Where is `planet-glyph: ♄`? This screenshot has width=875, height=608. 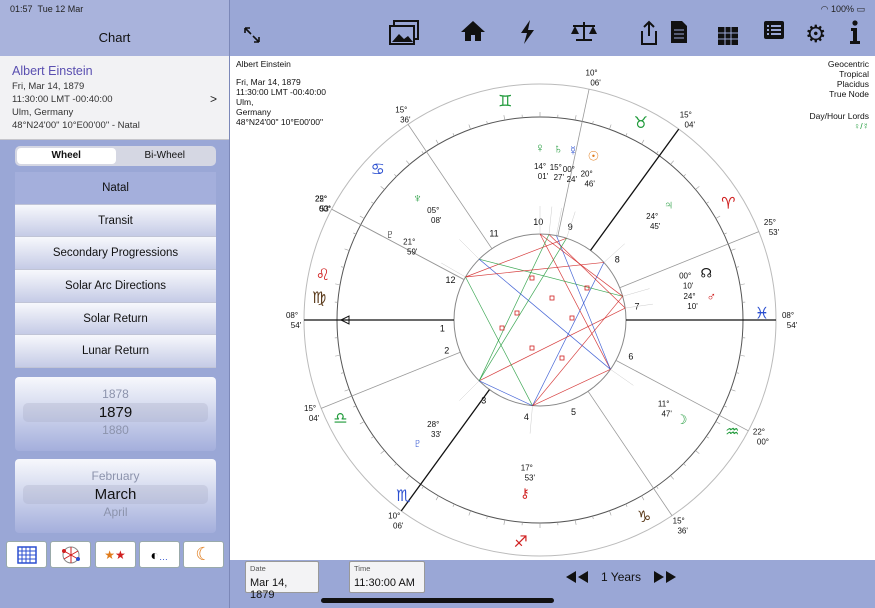
planet-glyph: ♄ is located at coordinates (558, 148).